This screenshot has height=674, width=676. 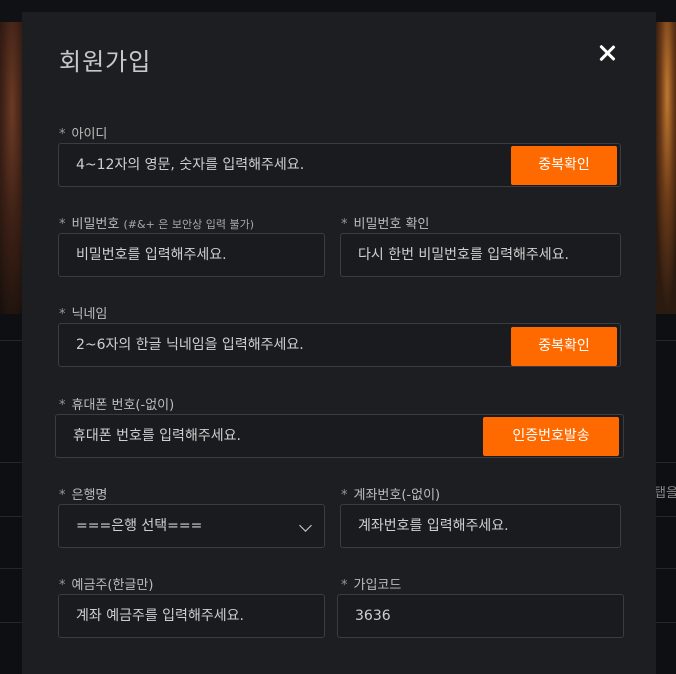 What do you see at coordinates (665, 493) in the screenshot?
I see `background-side-text: 탭을` at bounding box center [665, 493].